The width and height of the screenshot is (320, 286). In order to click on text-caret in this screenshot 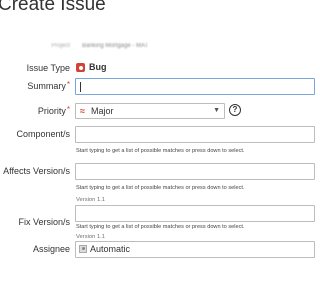, I will do `click(80, 87)`.